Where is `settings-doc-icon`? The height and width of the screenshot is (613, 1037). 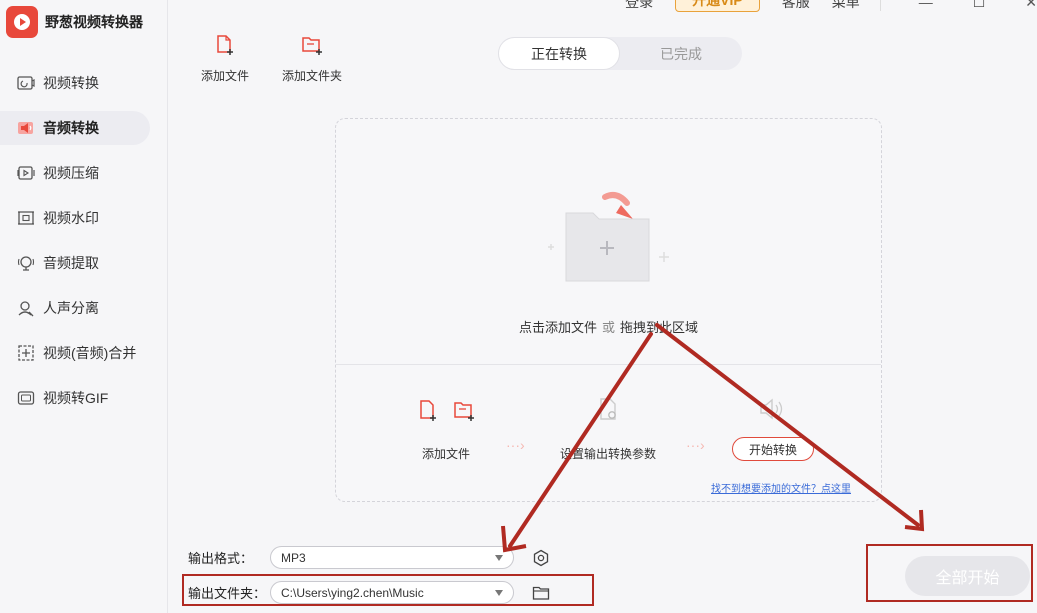 settings-doc-icon is located at coordinates (609, 412).